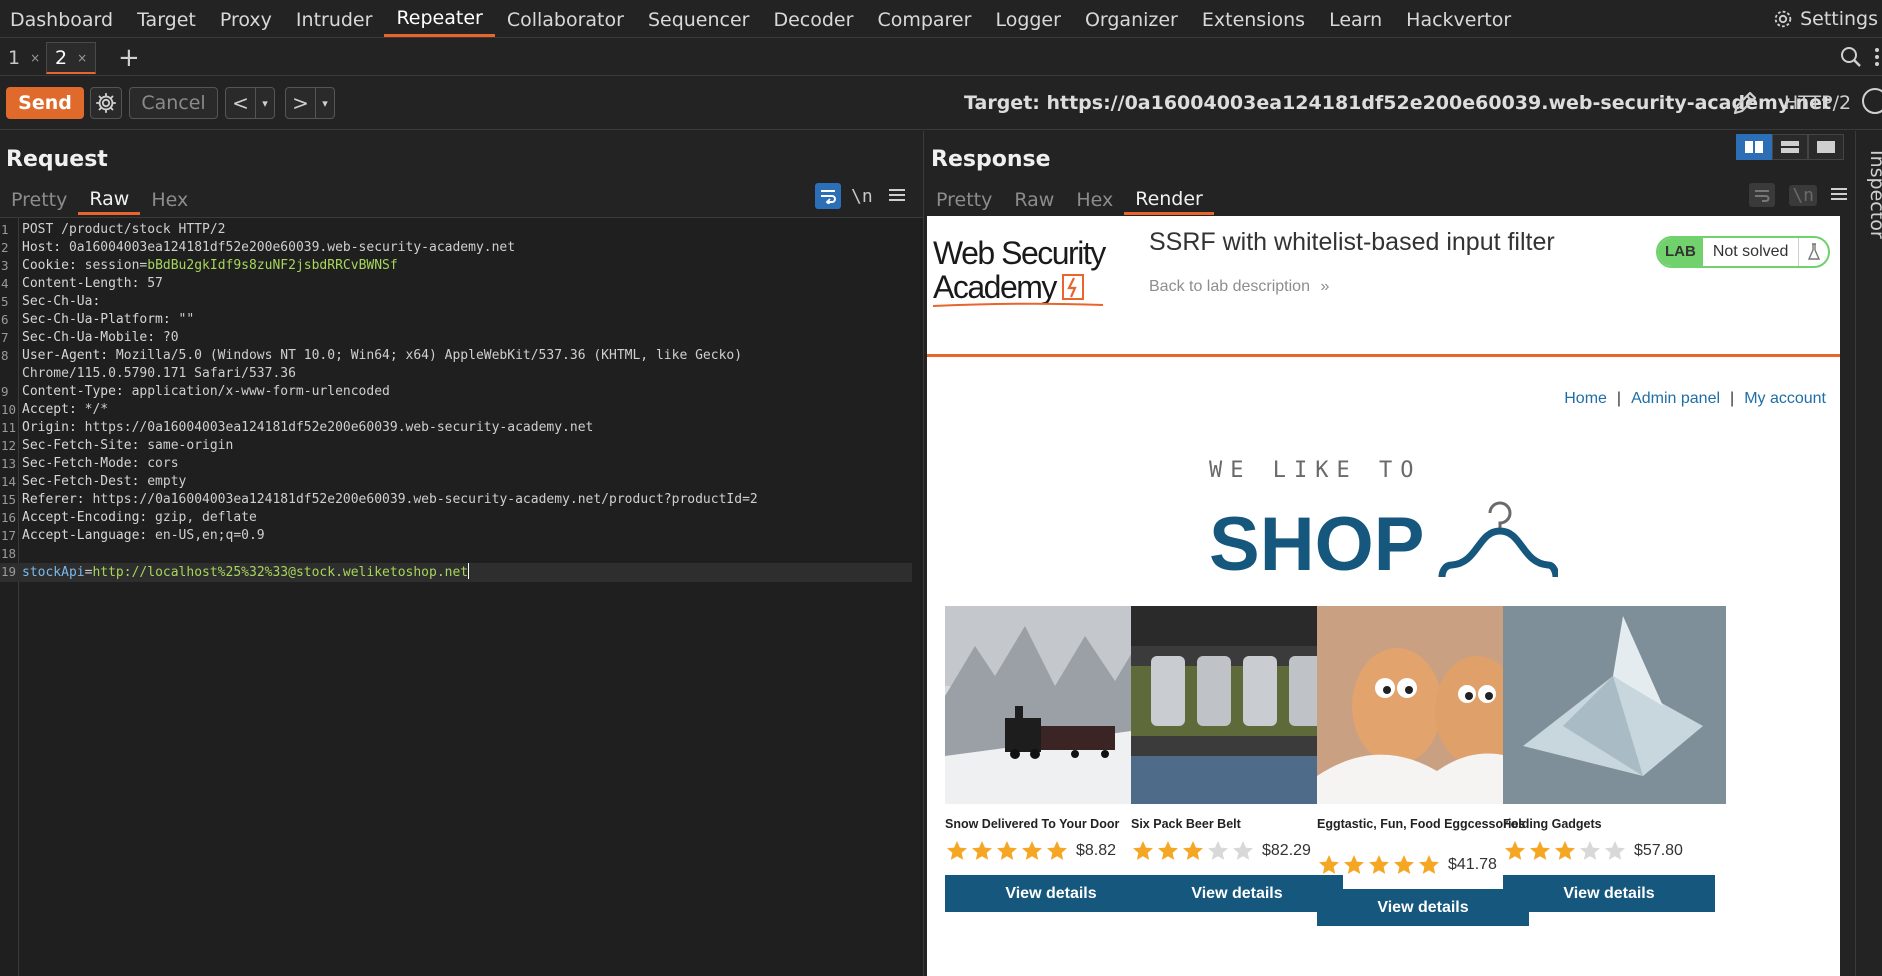  What do you see at coordinates (1754, 147) in the screenshot?
I see `split-columns-icon` at bounding box center [1754, 147].